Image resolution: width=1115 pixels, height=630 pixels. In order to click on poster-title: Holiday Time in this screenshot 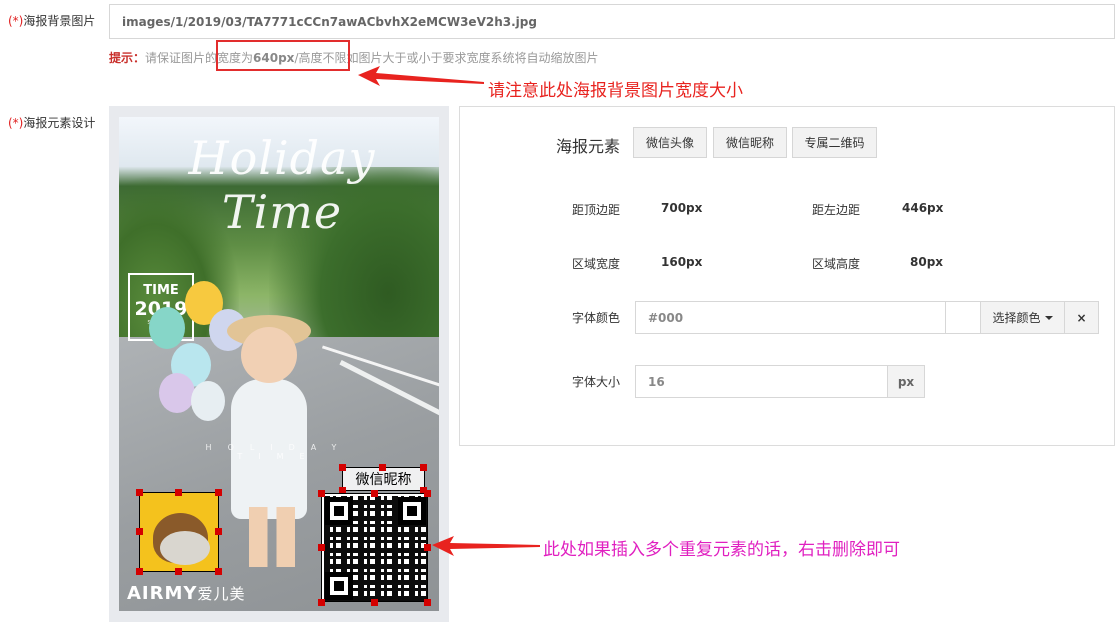, I will do `click(282, 185)`.